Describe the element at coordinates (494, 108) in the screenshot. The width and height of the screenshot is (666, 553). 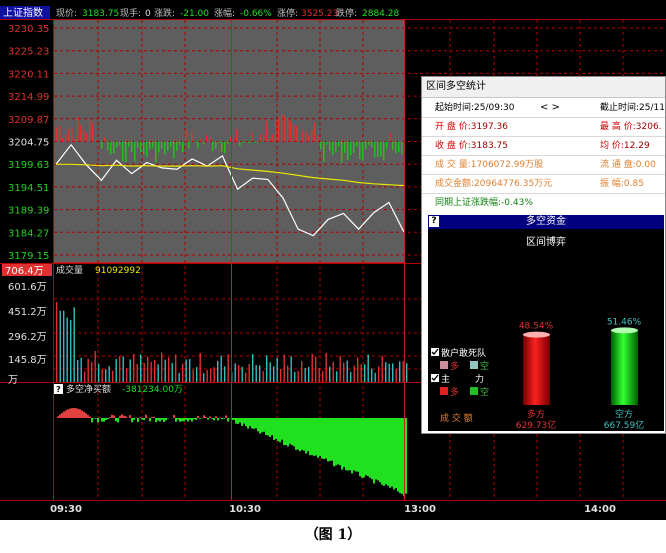
I see `start-value: 25/09:30` at that location.